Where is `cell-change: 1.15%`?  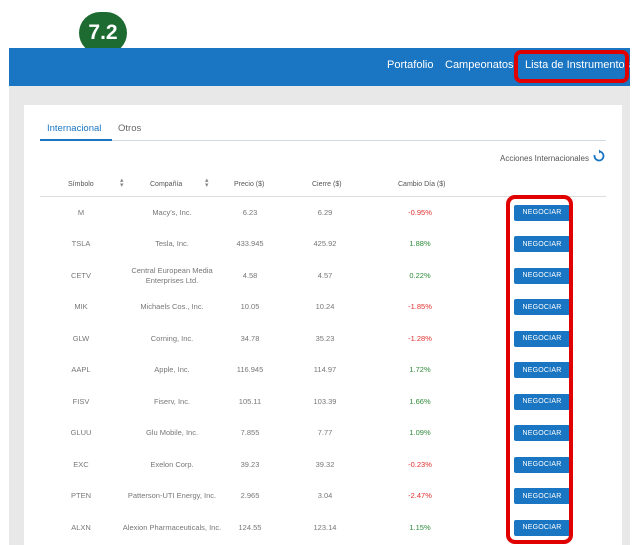 cell-change: 1.15% is located at coordinates (420, 527).